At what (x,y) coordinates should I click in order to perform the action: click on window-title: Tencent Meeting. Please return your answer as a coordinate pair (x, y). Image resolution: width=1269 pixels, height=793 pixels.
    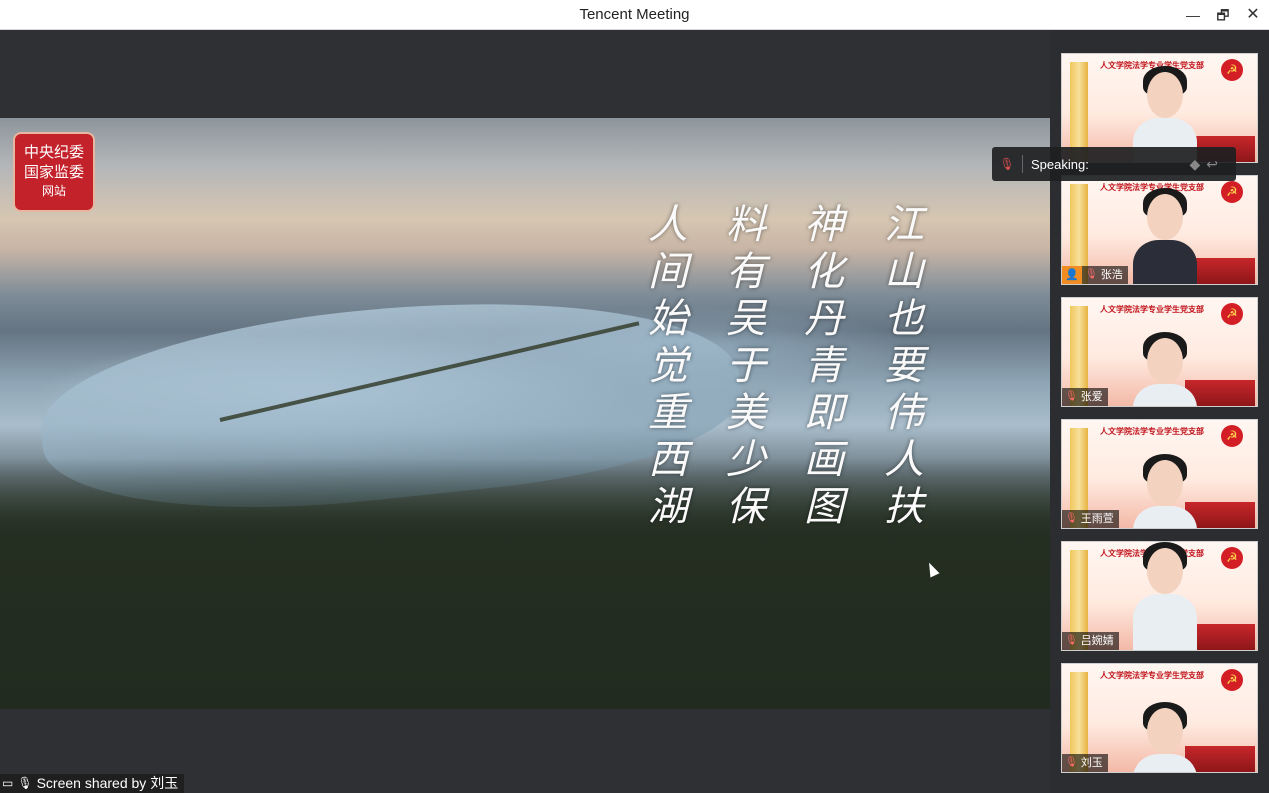
    Looking at the image, I should click on (634, 14).